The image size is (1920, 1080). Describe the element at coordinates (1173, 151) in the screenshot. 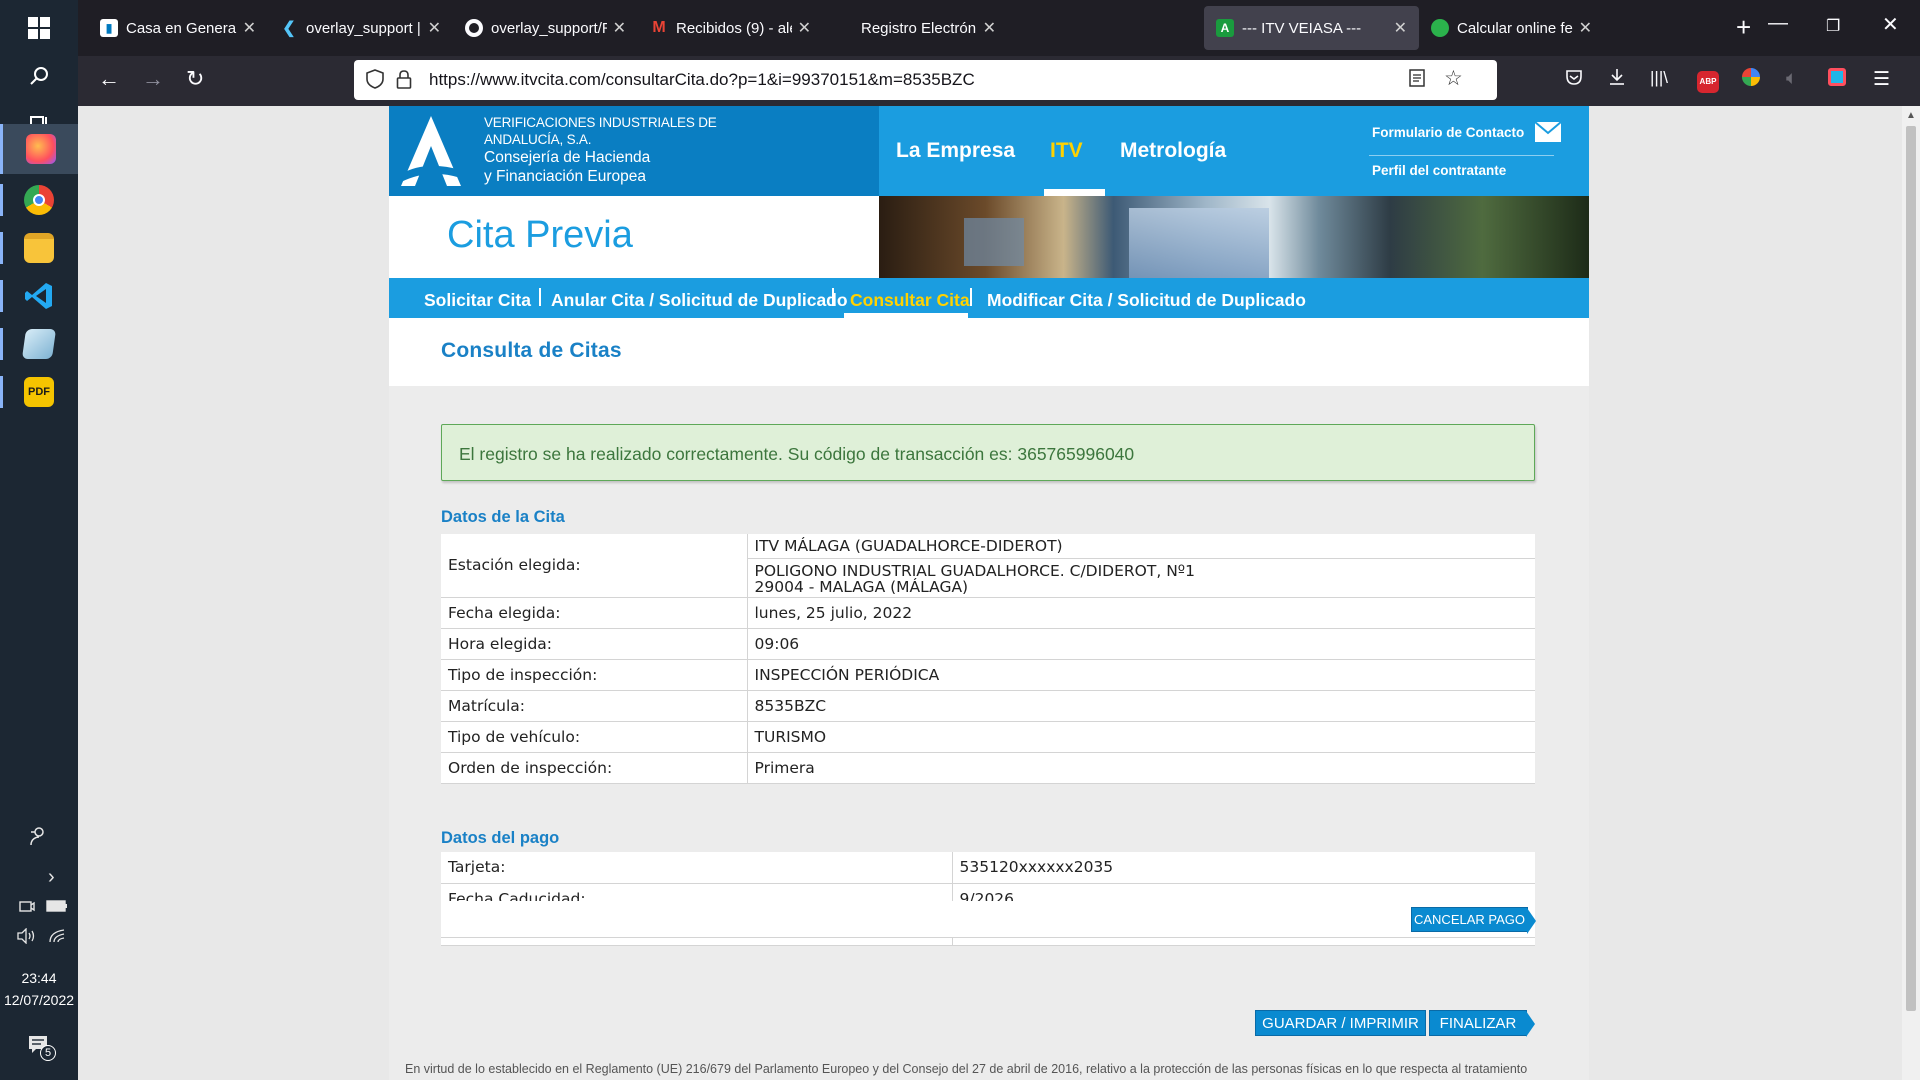

I see `nav-metrologia: Metrología` at that location.